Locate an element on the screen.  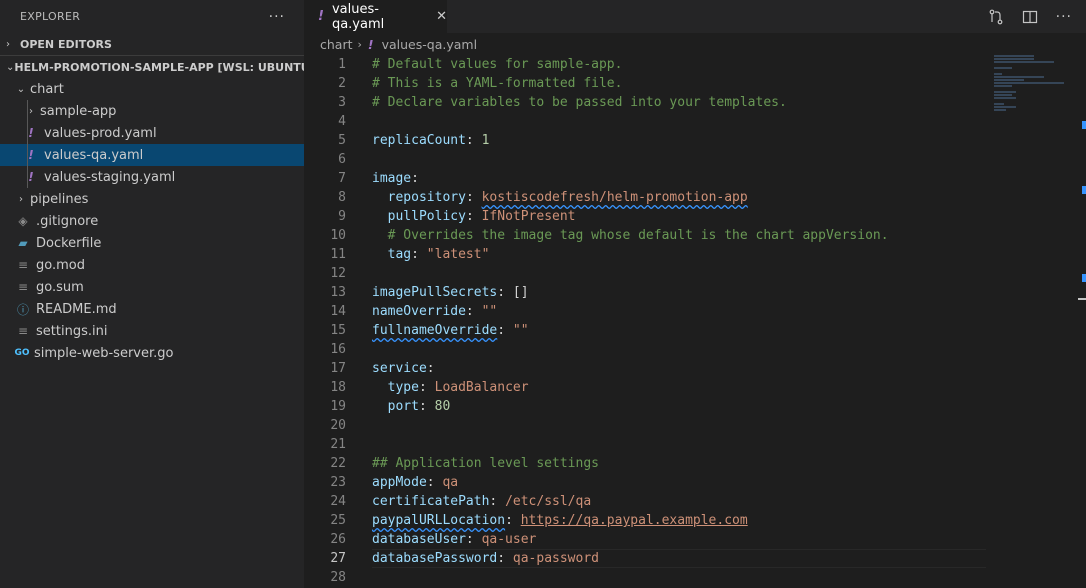
tree-label: simple-web-server.go is located at coordinates (104, 353).